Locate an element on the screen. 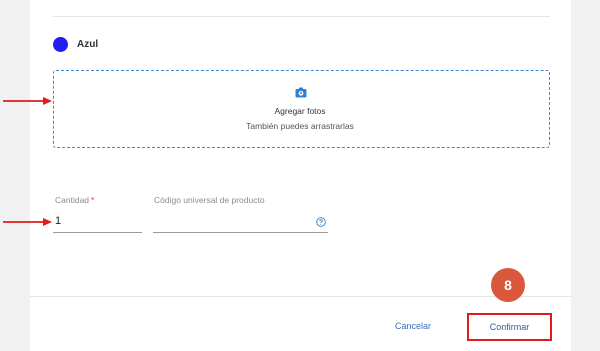 Image resolution: width=600 pixels, height=351 pixels. upc-input is located at coordinates (240, 232).